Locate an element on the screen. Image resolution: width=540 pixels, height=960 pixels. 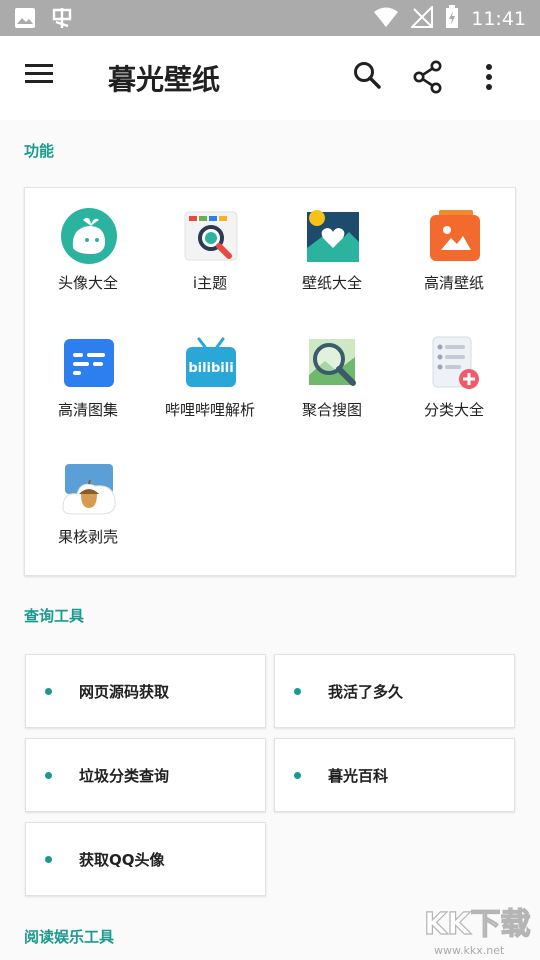
search-icon is located at coordinates (367, 78).